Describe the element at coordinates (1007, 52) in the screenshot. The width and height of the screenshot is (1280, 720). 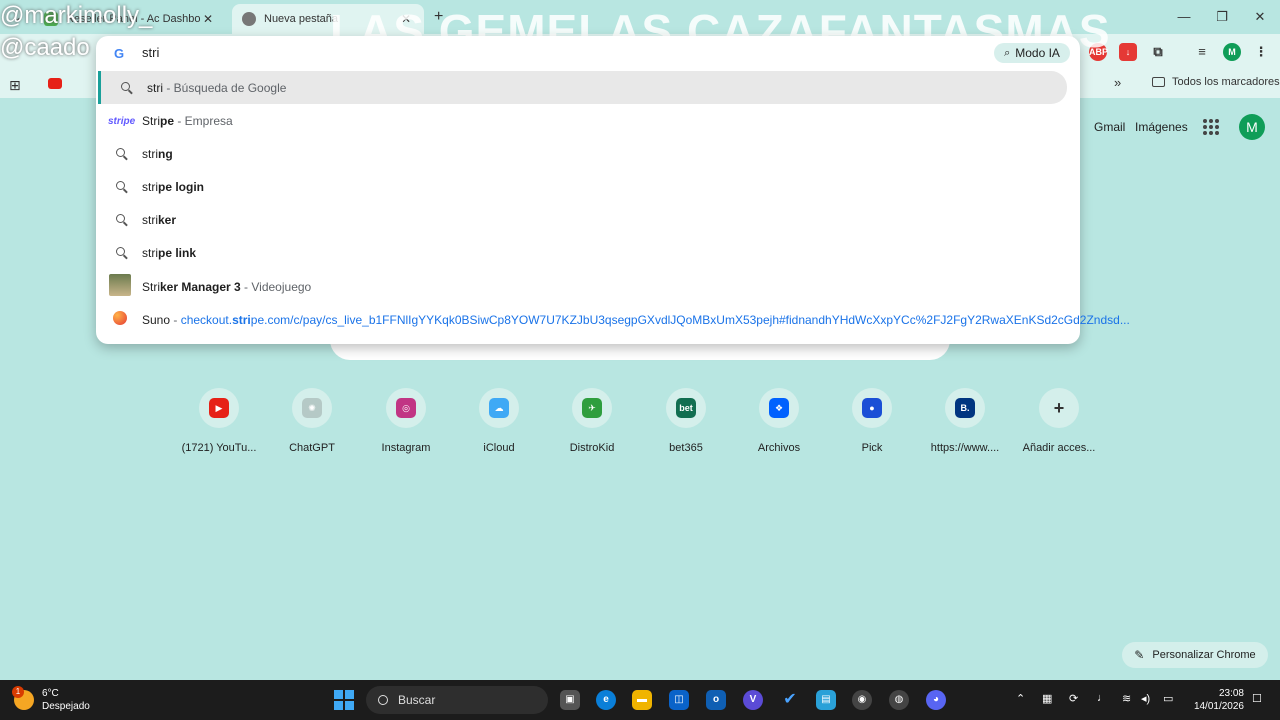
I see `ai-search-icon: ⌕` at that location.